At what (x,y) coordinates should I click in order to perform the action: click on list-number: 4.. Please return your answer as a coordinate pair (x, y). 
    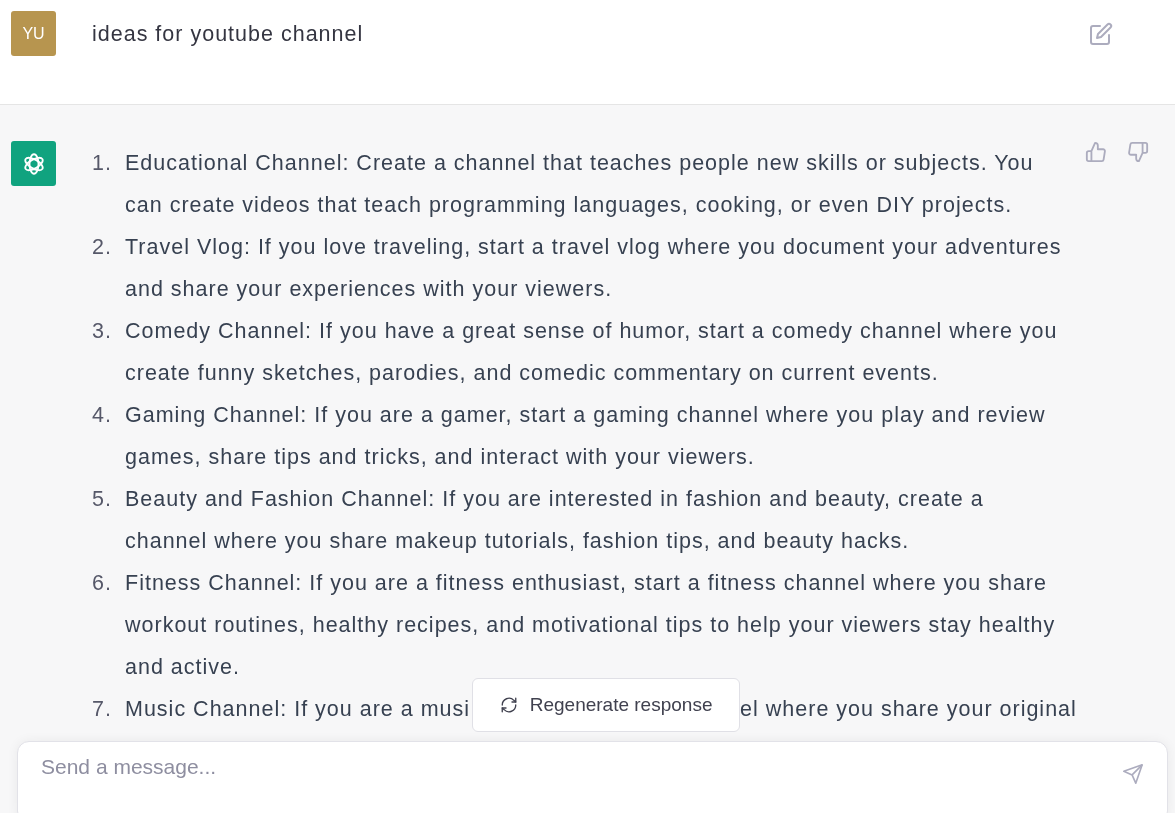
    Looking at the image, I should click on (102, 415).